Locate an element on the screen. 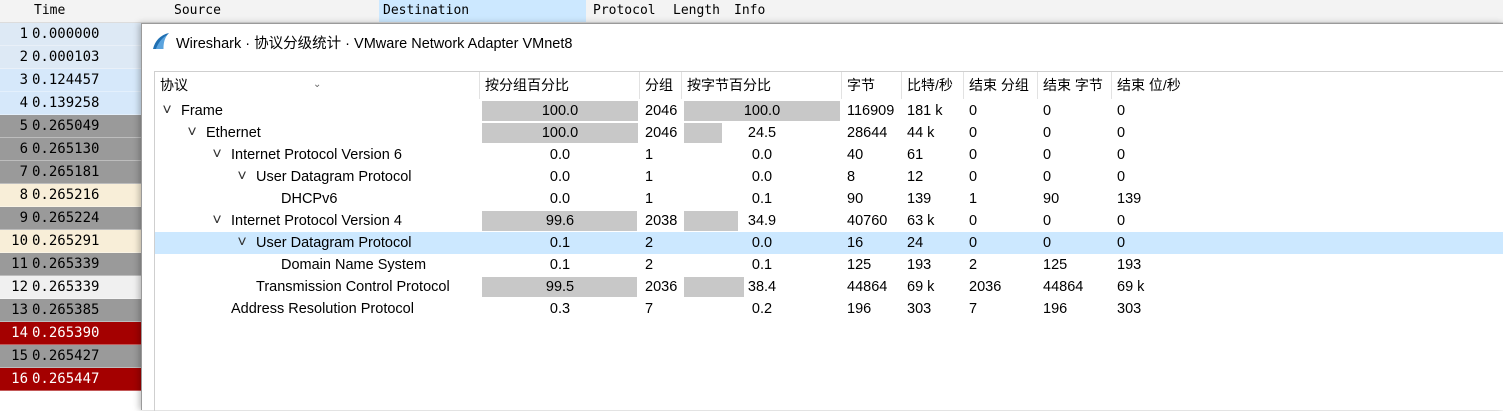  protocol-row: Domain Name System 0.1 0.1 2 125 193 2 125 193 is located at coordinates (829, 265).